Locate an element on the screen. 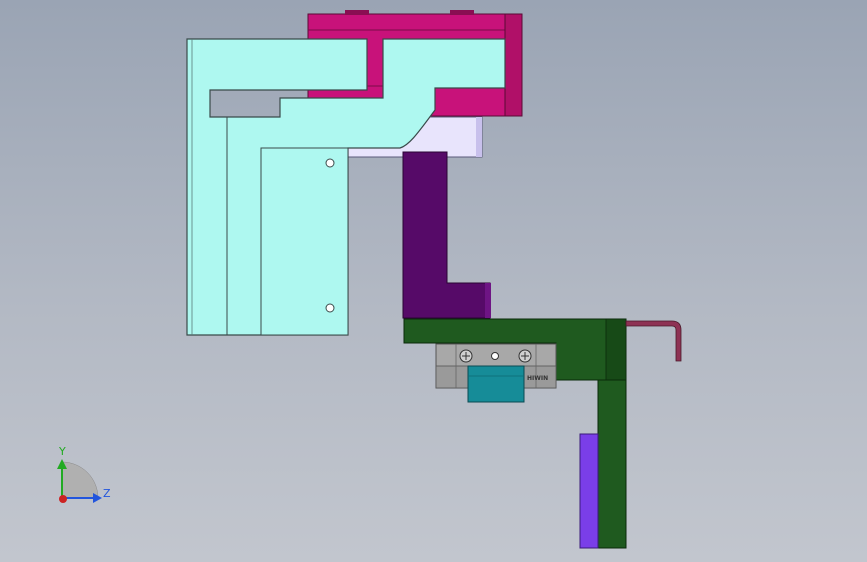 The image size is (867, 562). coordinate-triad: Y Z is located at coordinates (84, 474).